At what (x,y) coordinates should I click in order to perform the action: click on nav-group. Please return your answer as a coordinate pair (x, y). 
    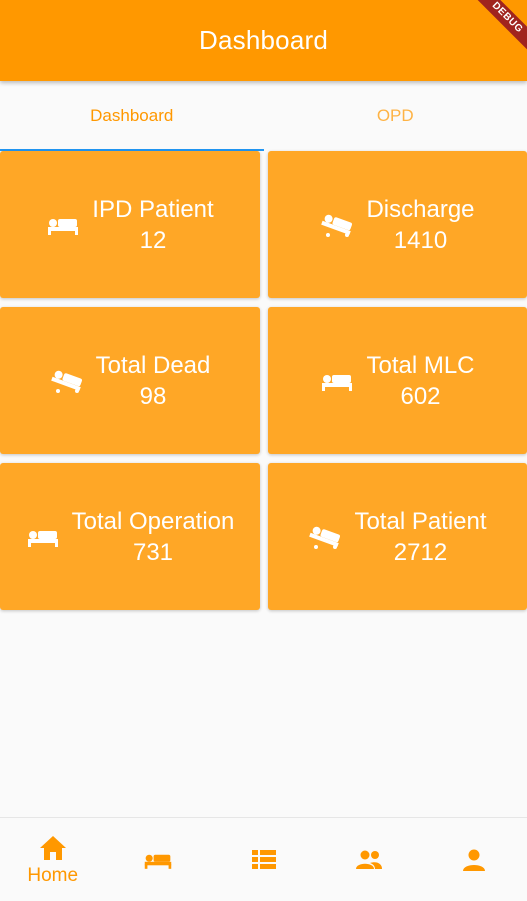
    Looking at the image, I should click on (368, 859).